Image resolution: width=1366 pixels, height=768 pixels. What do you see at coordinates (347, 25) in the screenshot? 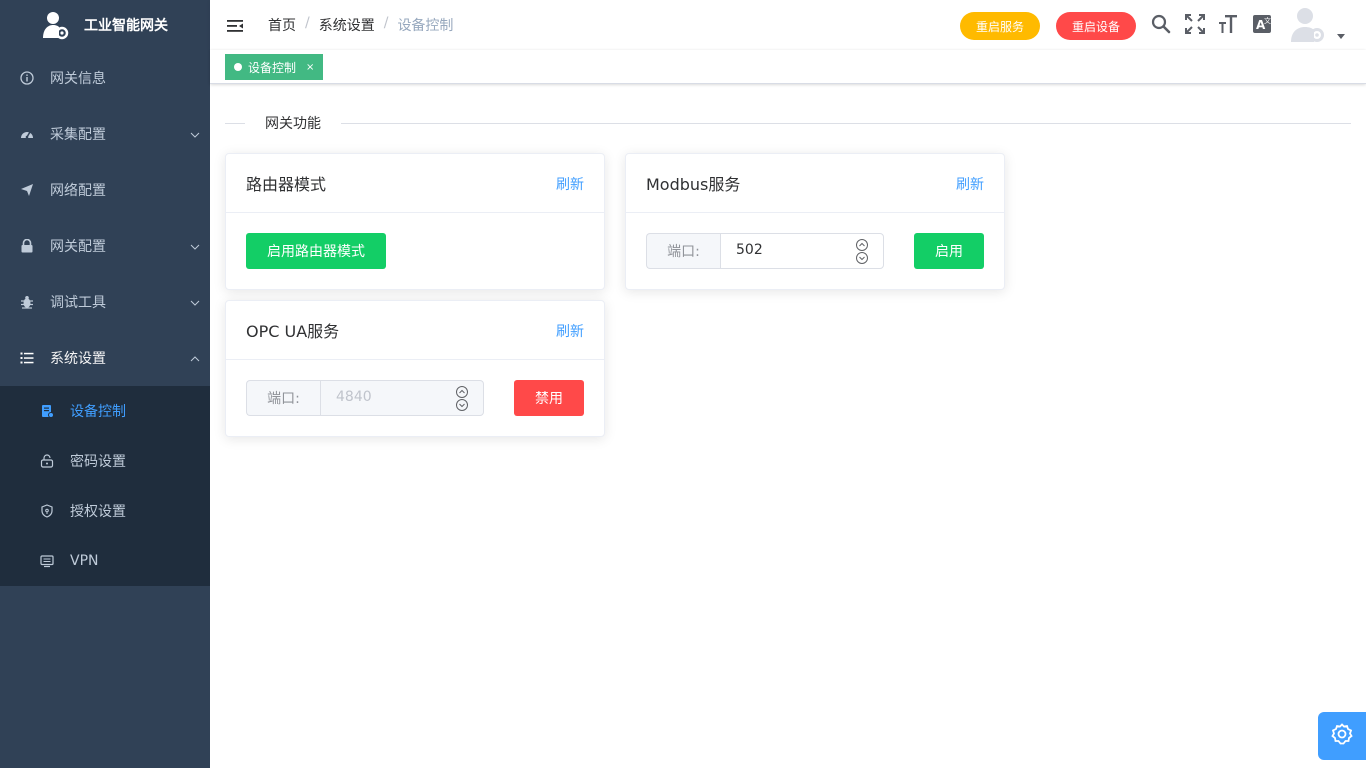
I see `breadcrumb-system-settings: 系统设置` at bounding box center [347, 25].